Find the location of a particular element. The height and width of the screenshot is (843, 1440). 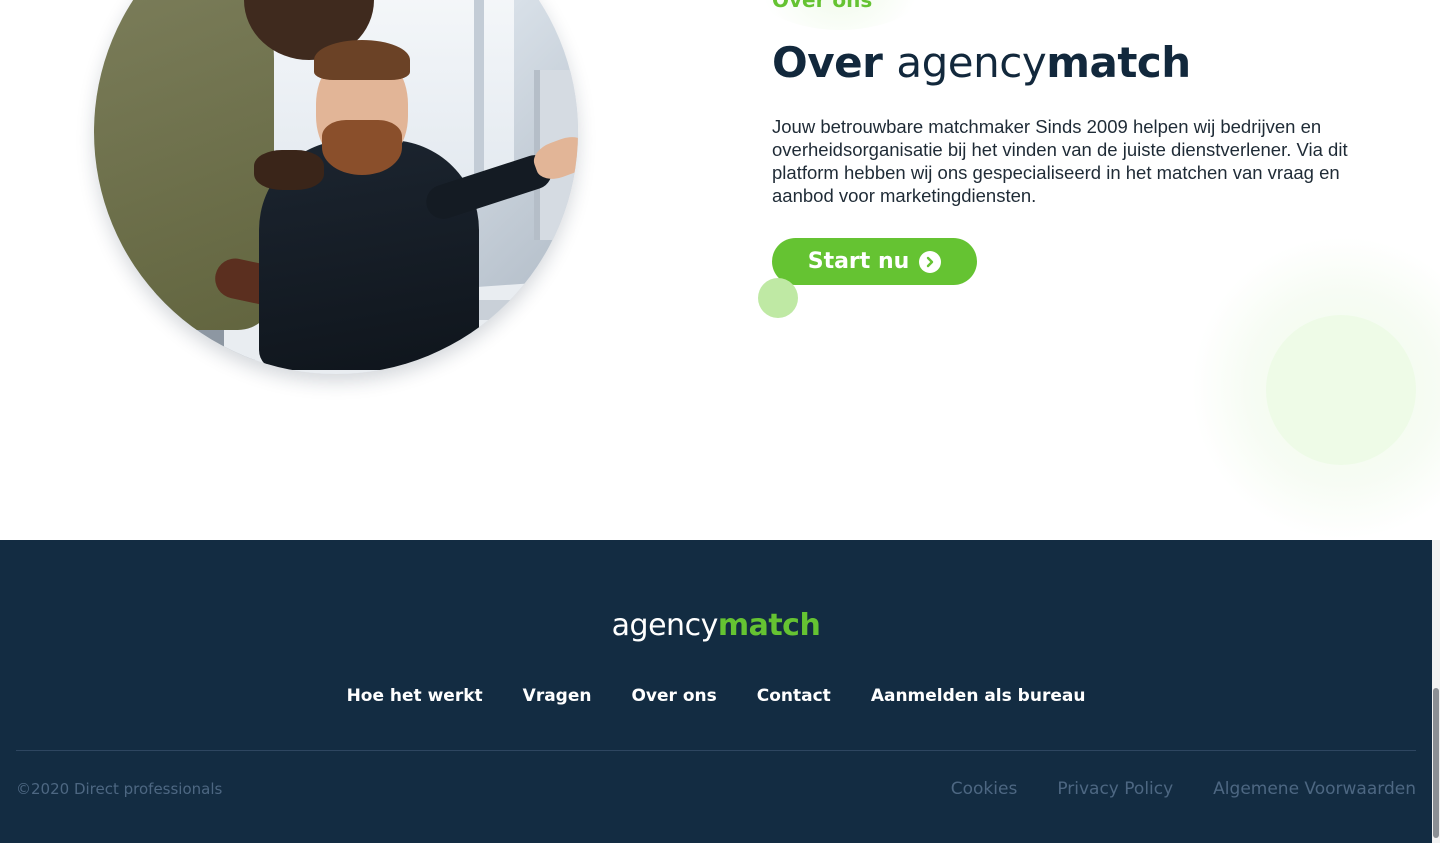

start-now-label: Start nu is located at coordinates (858, 261).